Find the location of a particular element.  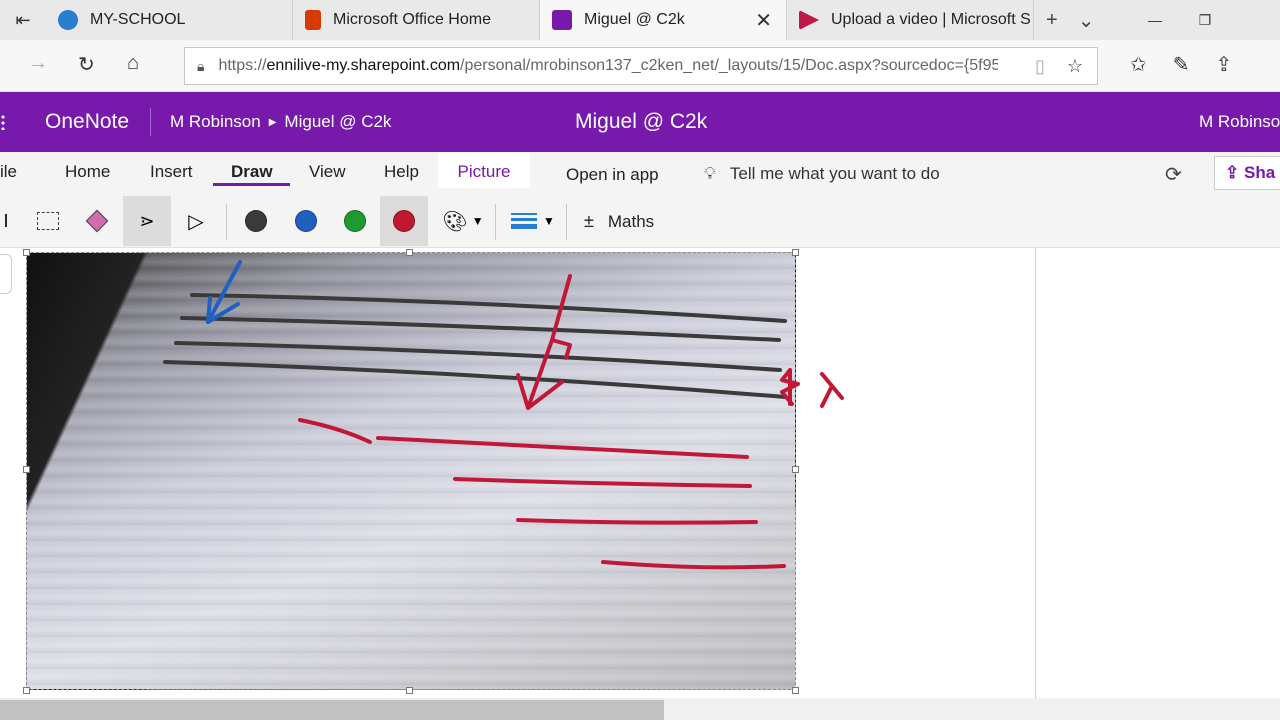

pen-blue-swatch is located at coordinates (306, 221).